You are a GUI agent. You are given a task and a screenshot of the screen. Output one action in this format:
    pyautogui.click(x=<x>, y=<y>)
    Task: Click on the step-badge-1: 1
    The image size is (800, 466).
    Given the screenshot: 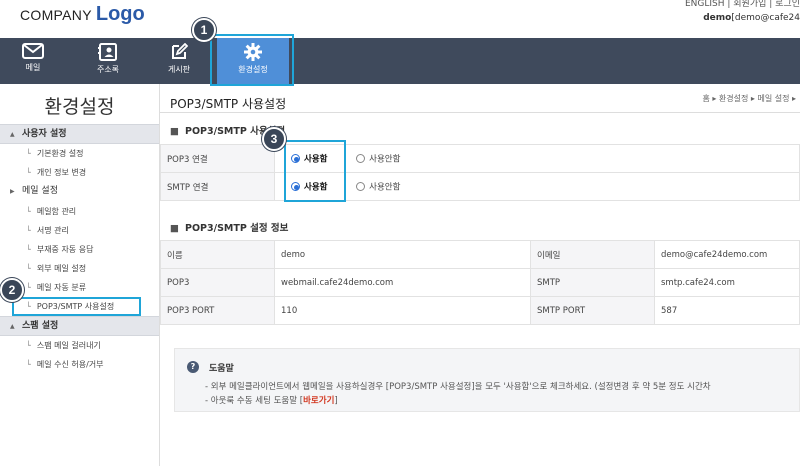 What is the action you would take?
    pyautogui.click(x=204, y=30)
    